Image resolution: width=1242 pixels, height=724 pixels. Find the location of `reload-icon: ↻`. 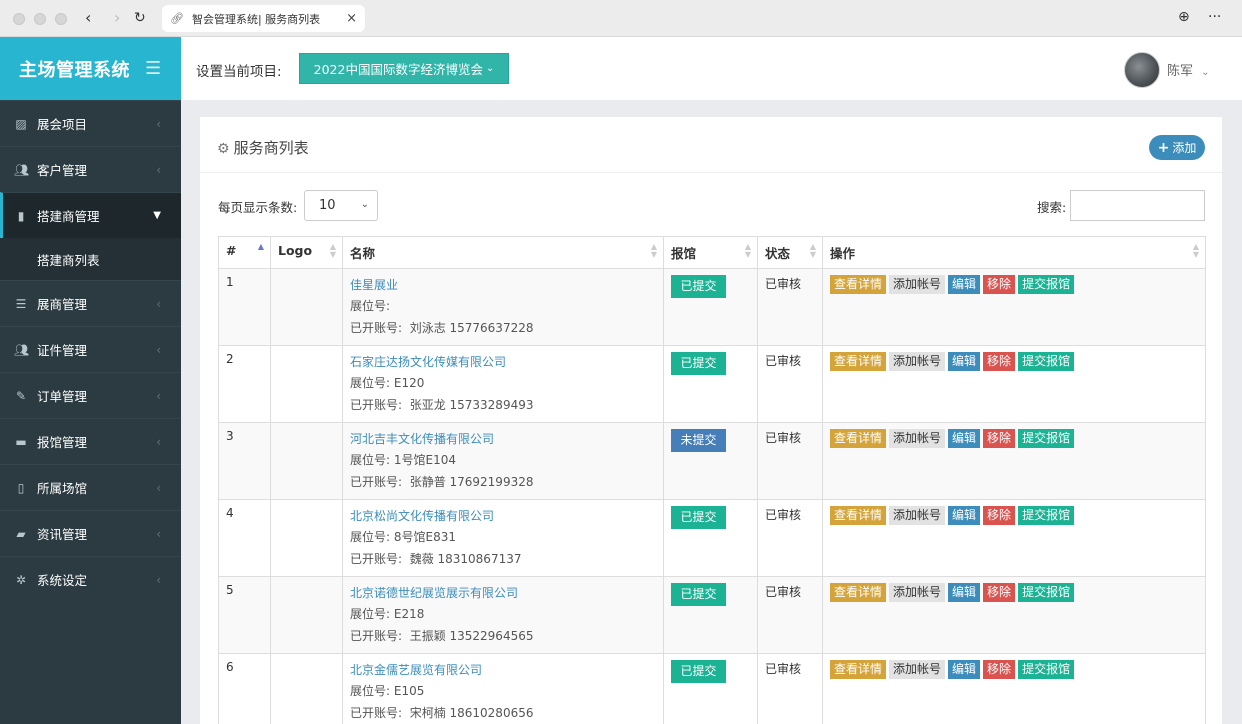

reload-icon: ↻ is located at coordinates (140, 18).